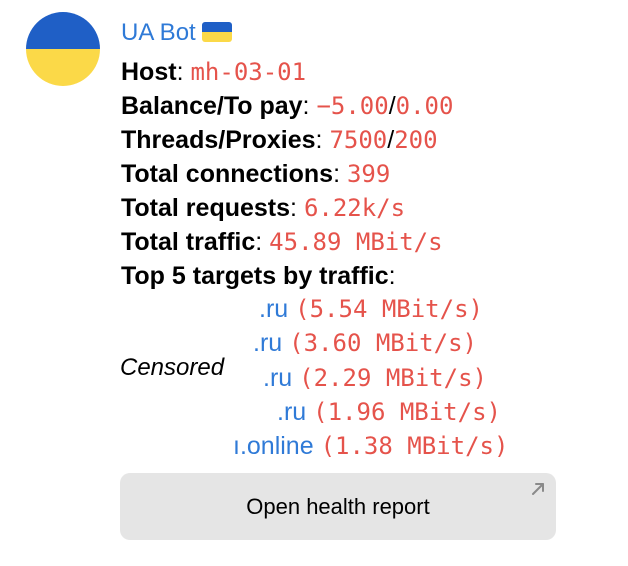 The height and width of the screenshot is (566, 628). I want to click on requests-label: Total requests, so click(206, 208).